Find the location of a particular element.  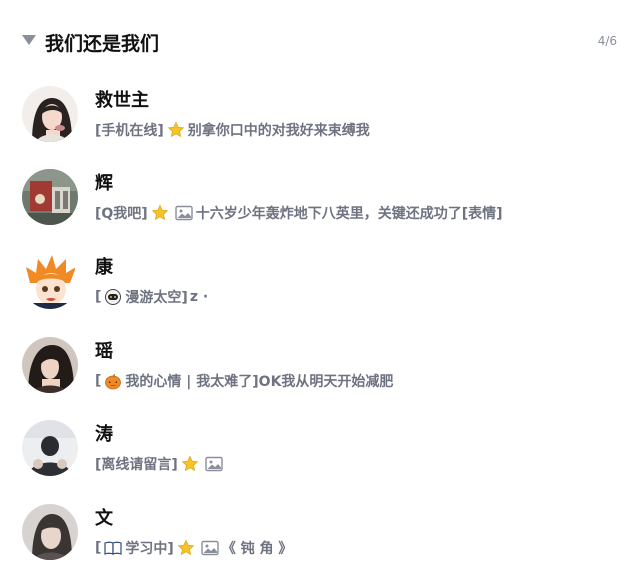

contact-name: 辉 is located at coordinates (104, 183).